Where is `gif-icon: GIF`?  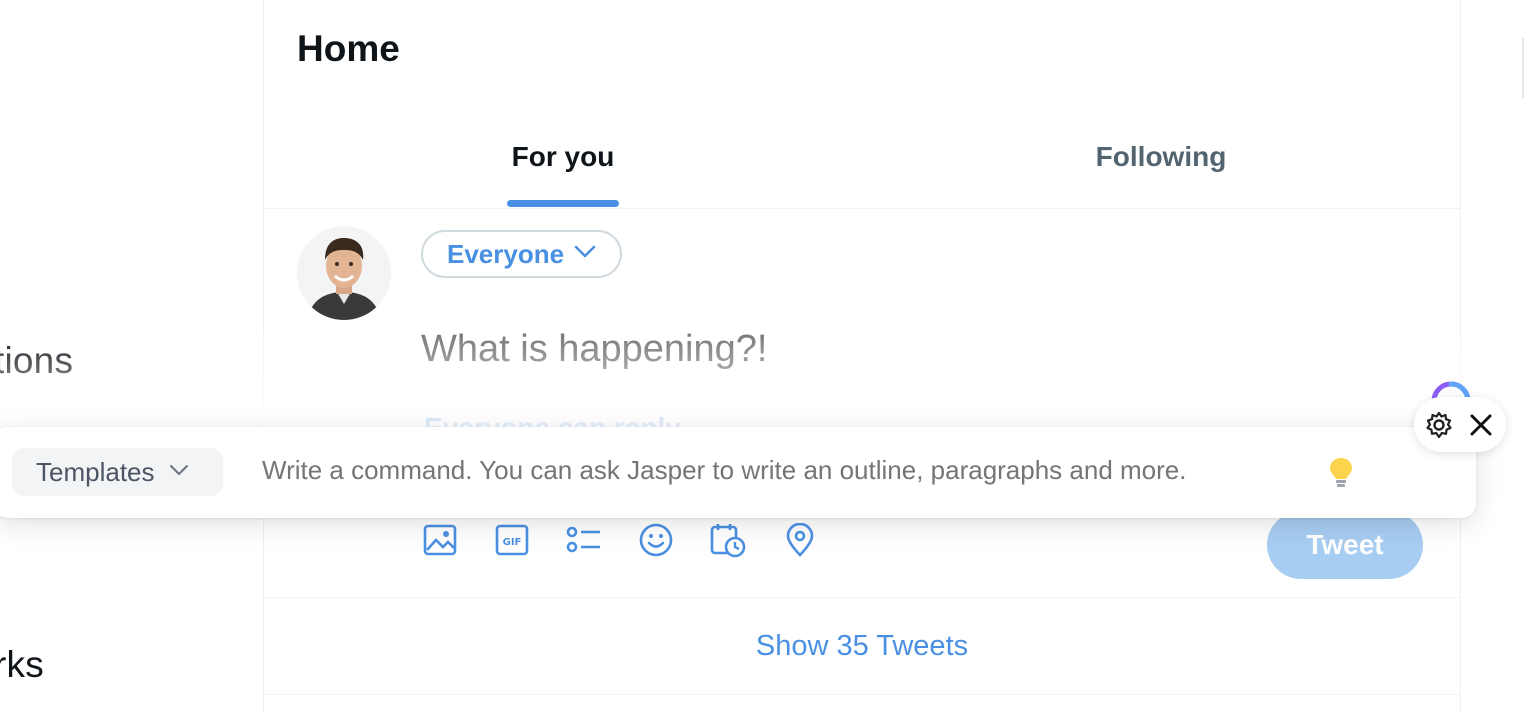
gif-icon: GIF is located at coordinates (512, 540).